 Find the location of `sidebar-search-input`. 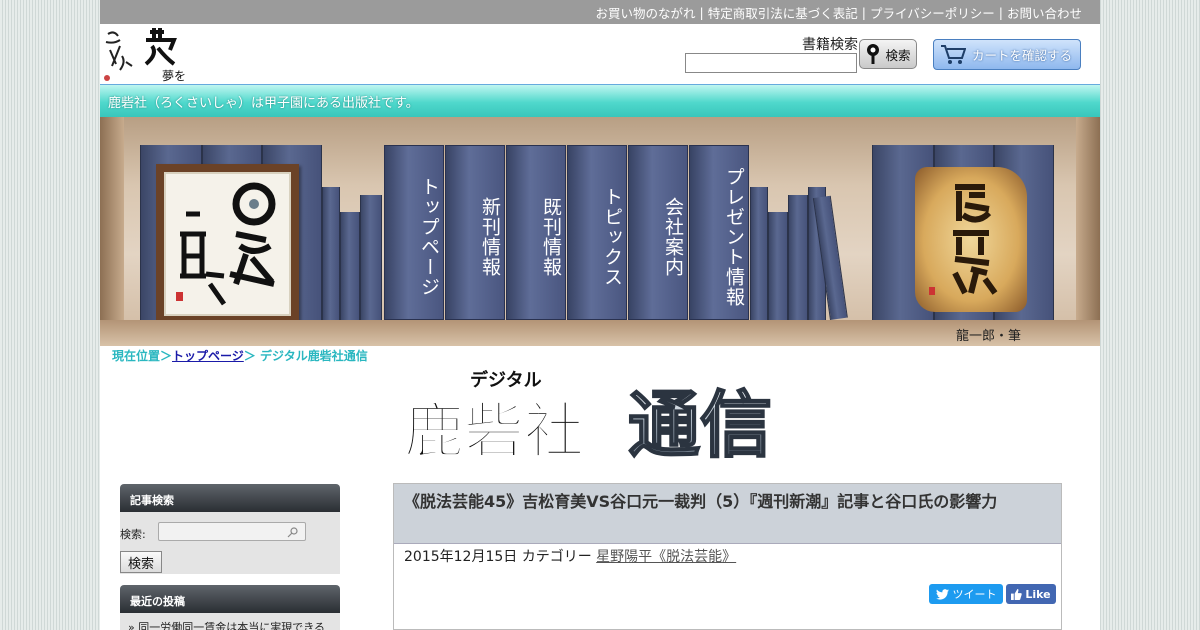

sidebar-search-input is located at coordinates (232, 531).